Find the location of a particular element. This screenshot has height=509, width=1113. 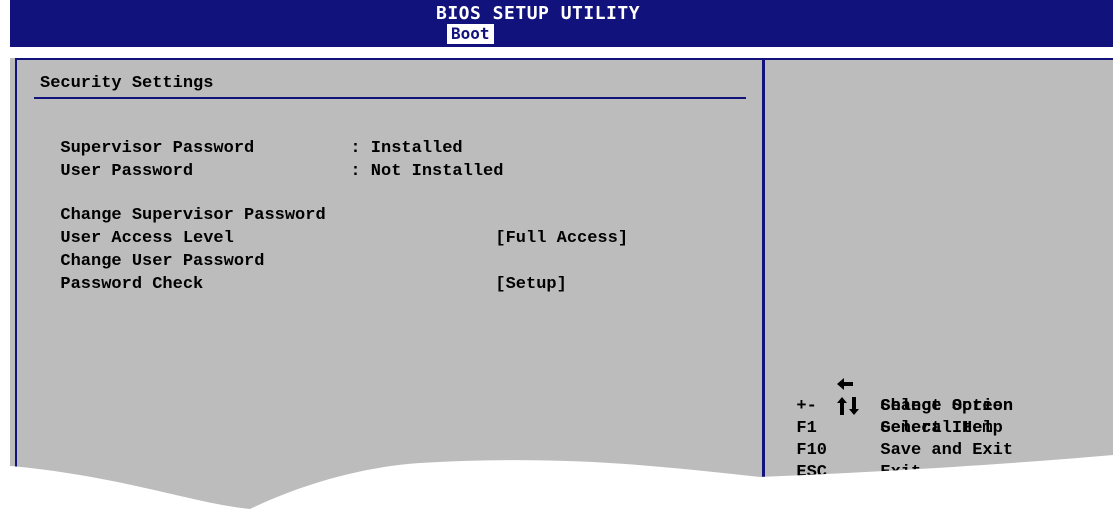

help-save-exit: F10 Save and Exit is located at coordinates (894, 439).